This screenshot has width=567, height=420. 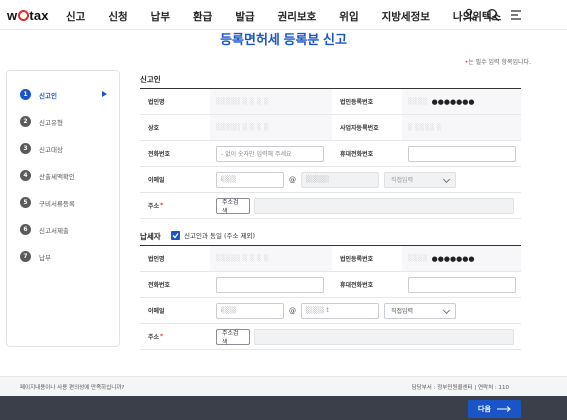 I want to click on corp-reg-value: ░░░░ ●●●●●●●, so click(x=461, y=101).